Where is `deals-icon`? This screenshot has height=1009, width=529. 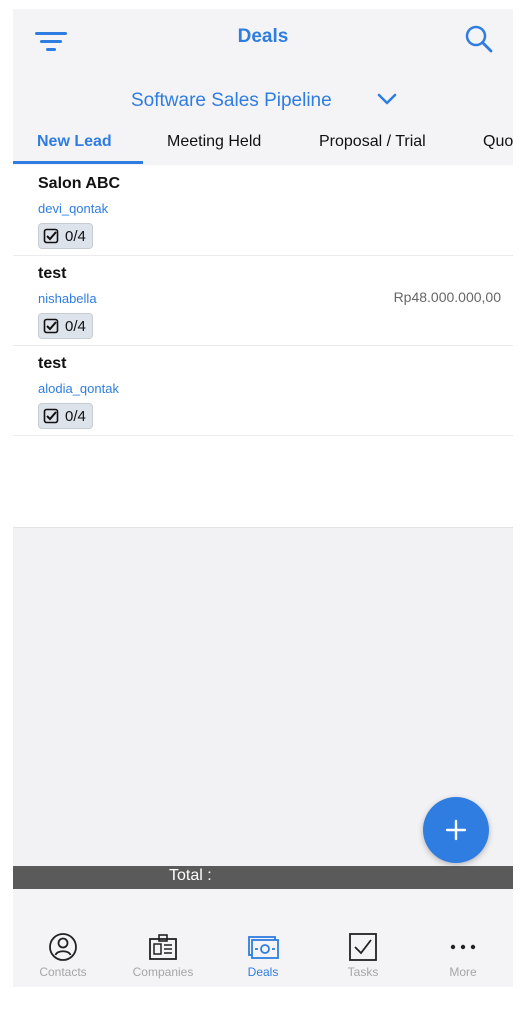 deals-icon is located at coordinates (263, 947).